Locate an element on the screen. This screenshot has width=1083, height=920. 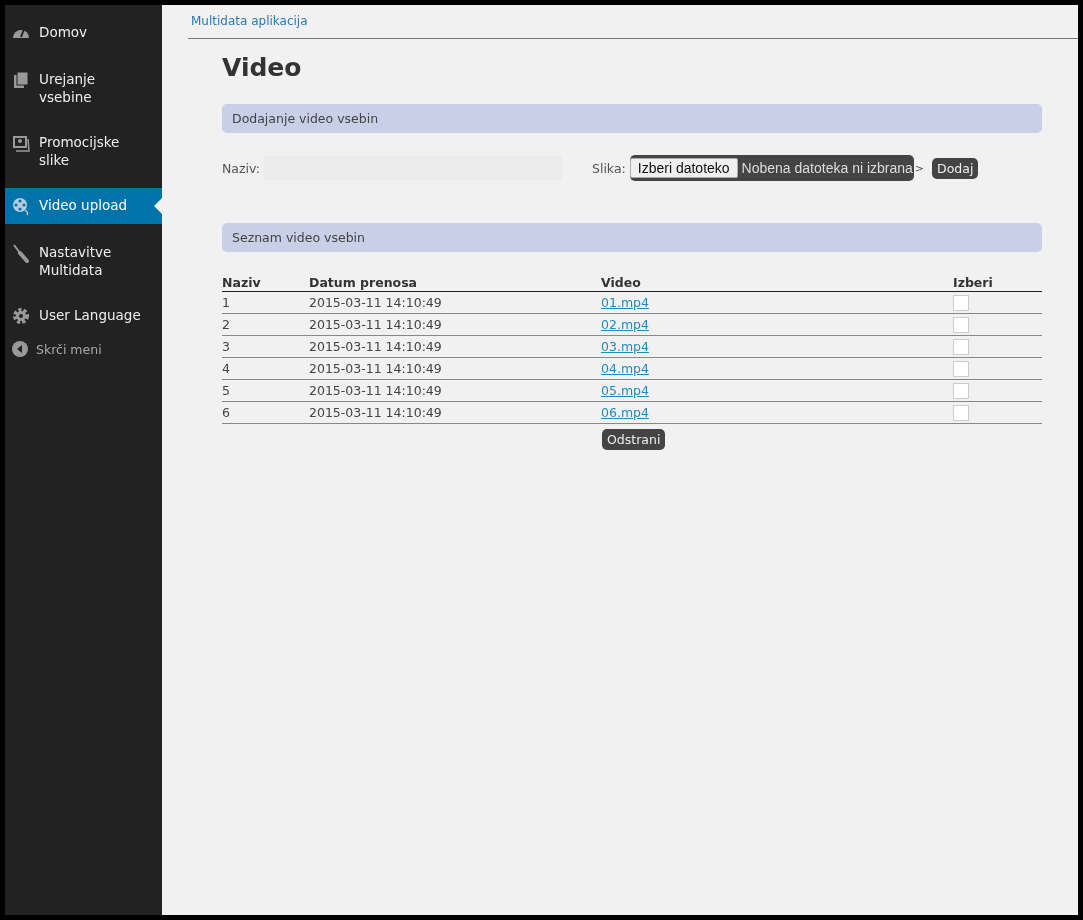
film-reel-icon is located at coordinates (21, 206).